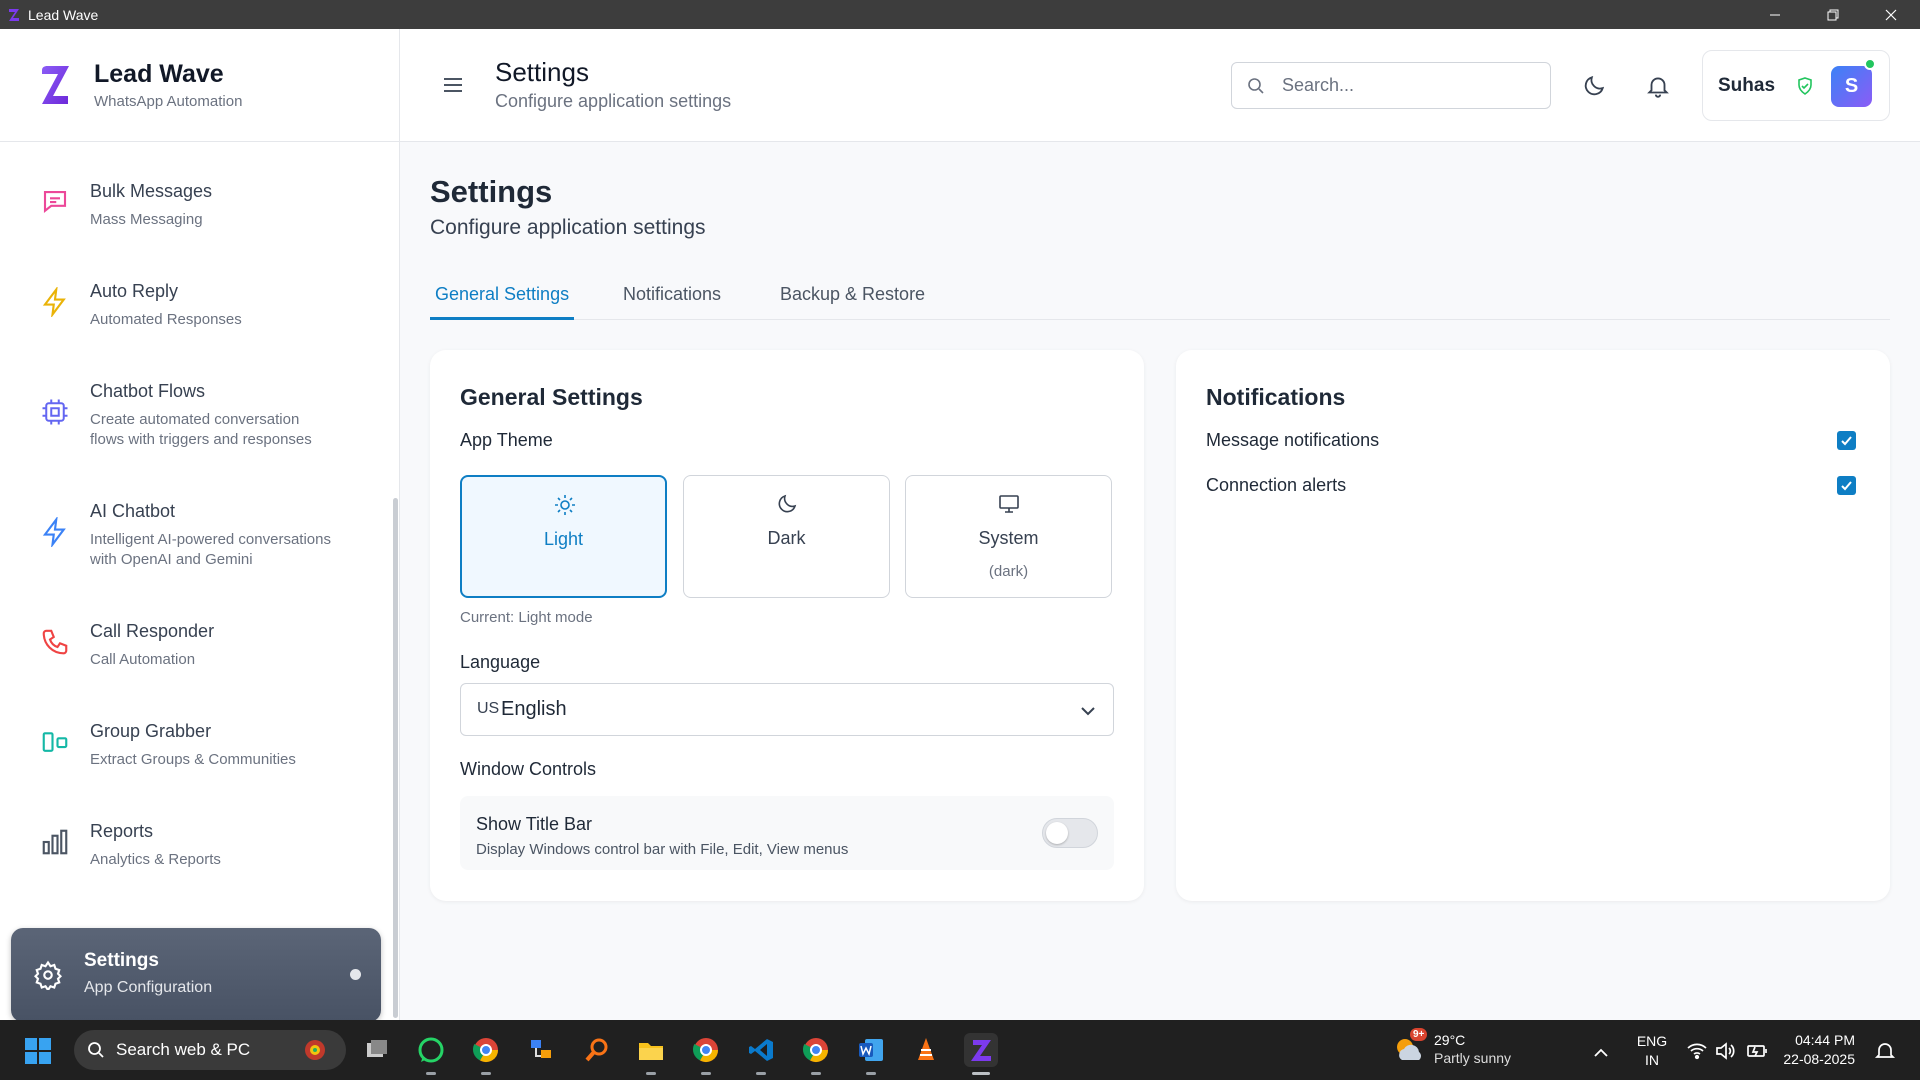 The width and height of the screenshot is (1920, 1080). Describe the element at coordinates (38, 1051) in the screenshot. I see `windows-start-icon` at that location.